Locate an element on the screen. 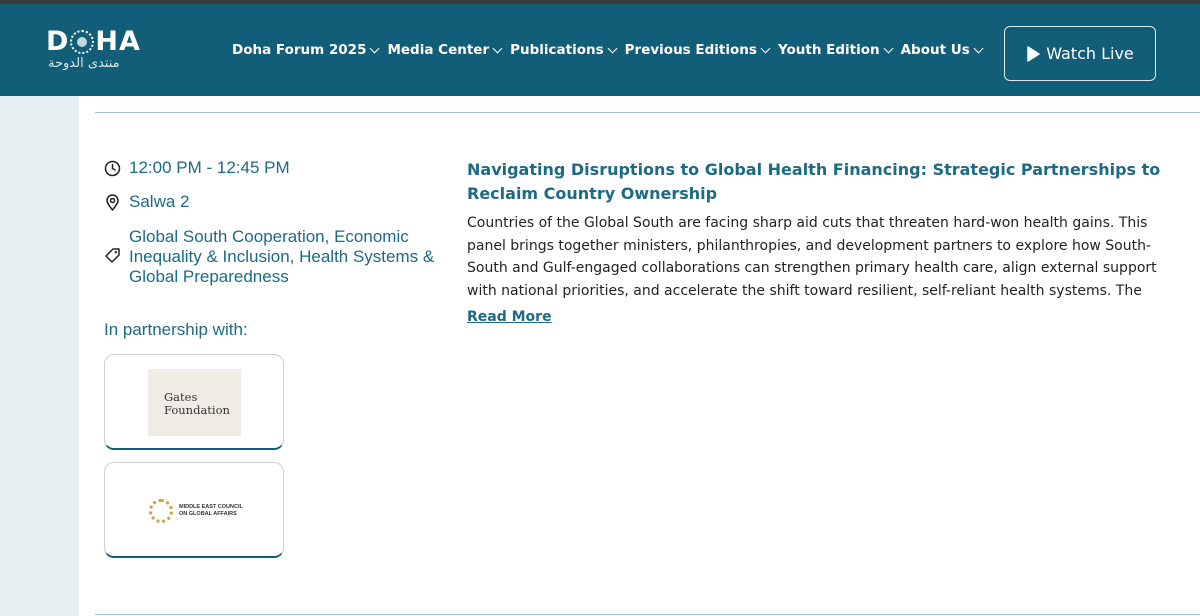  nav-label: Doha Forum 2025 is located at coordinates (299, 50).